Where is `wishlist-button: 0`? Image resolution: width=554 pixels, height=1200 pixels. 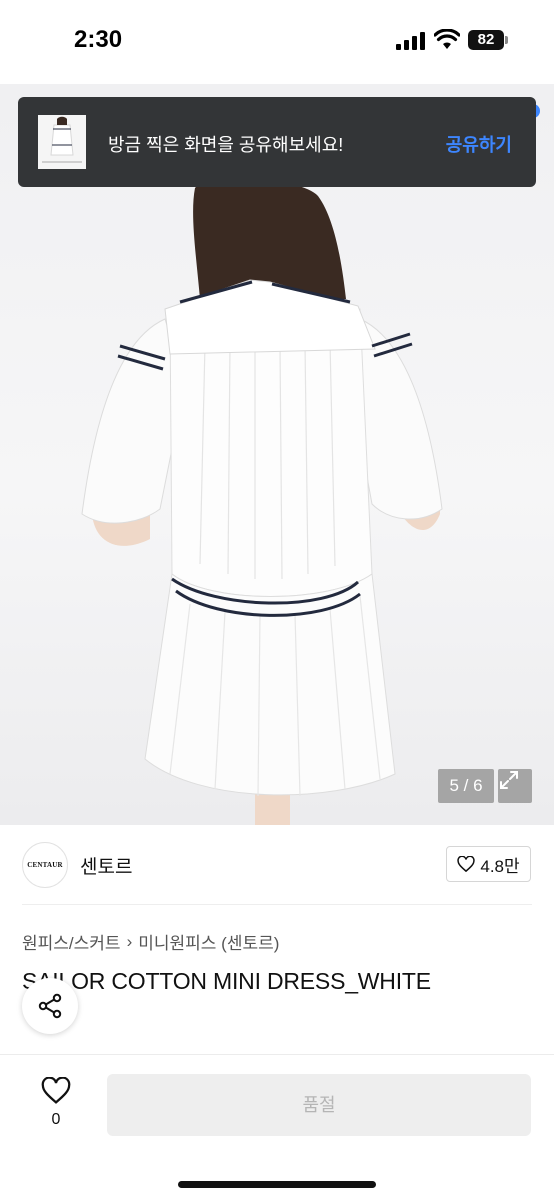 wishlist-button: 0 is located at coordinates (56, 1102).